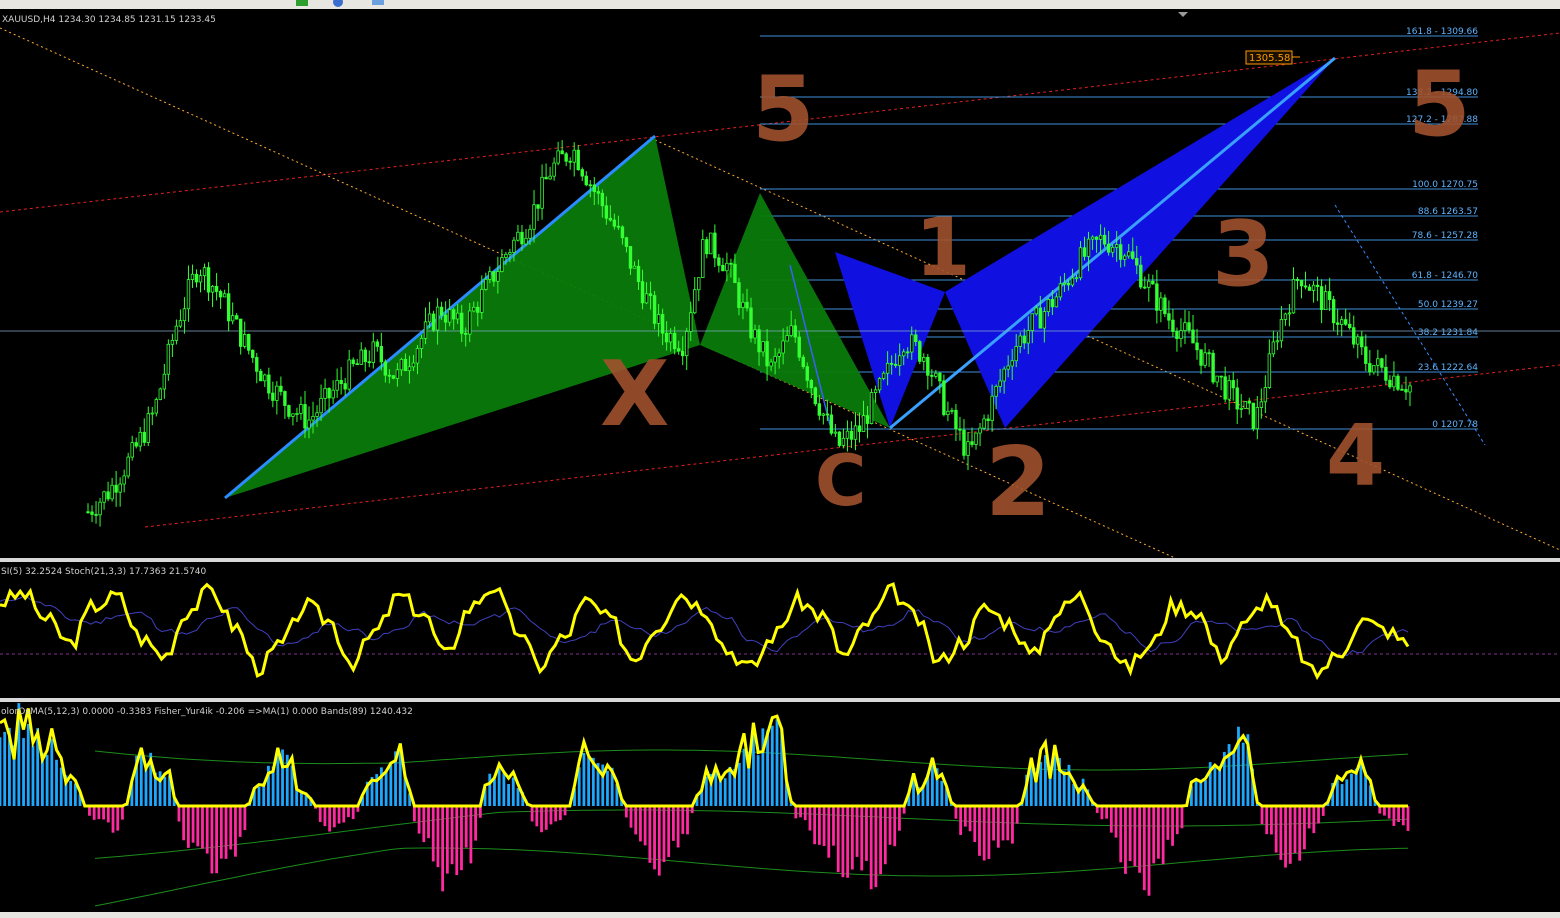 The height and width of the screenshot is (918, 1560). What do you see at coordinates (783, 109) in the screenshot?
I see `handwritten-label-5-left: 5` at bounding box center [783, 109].